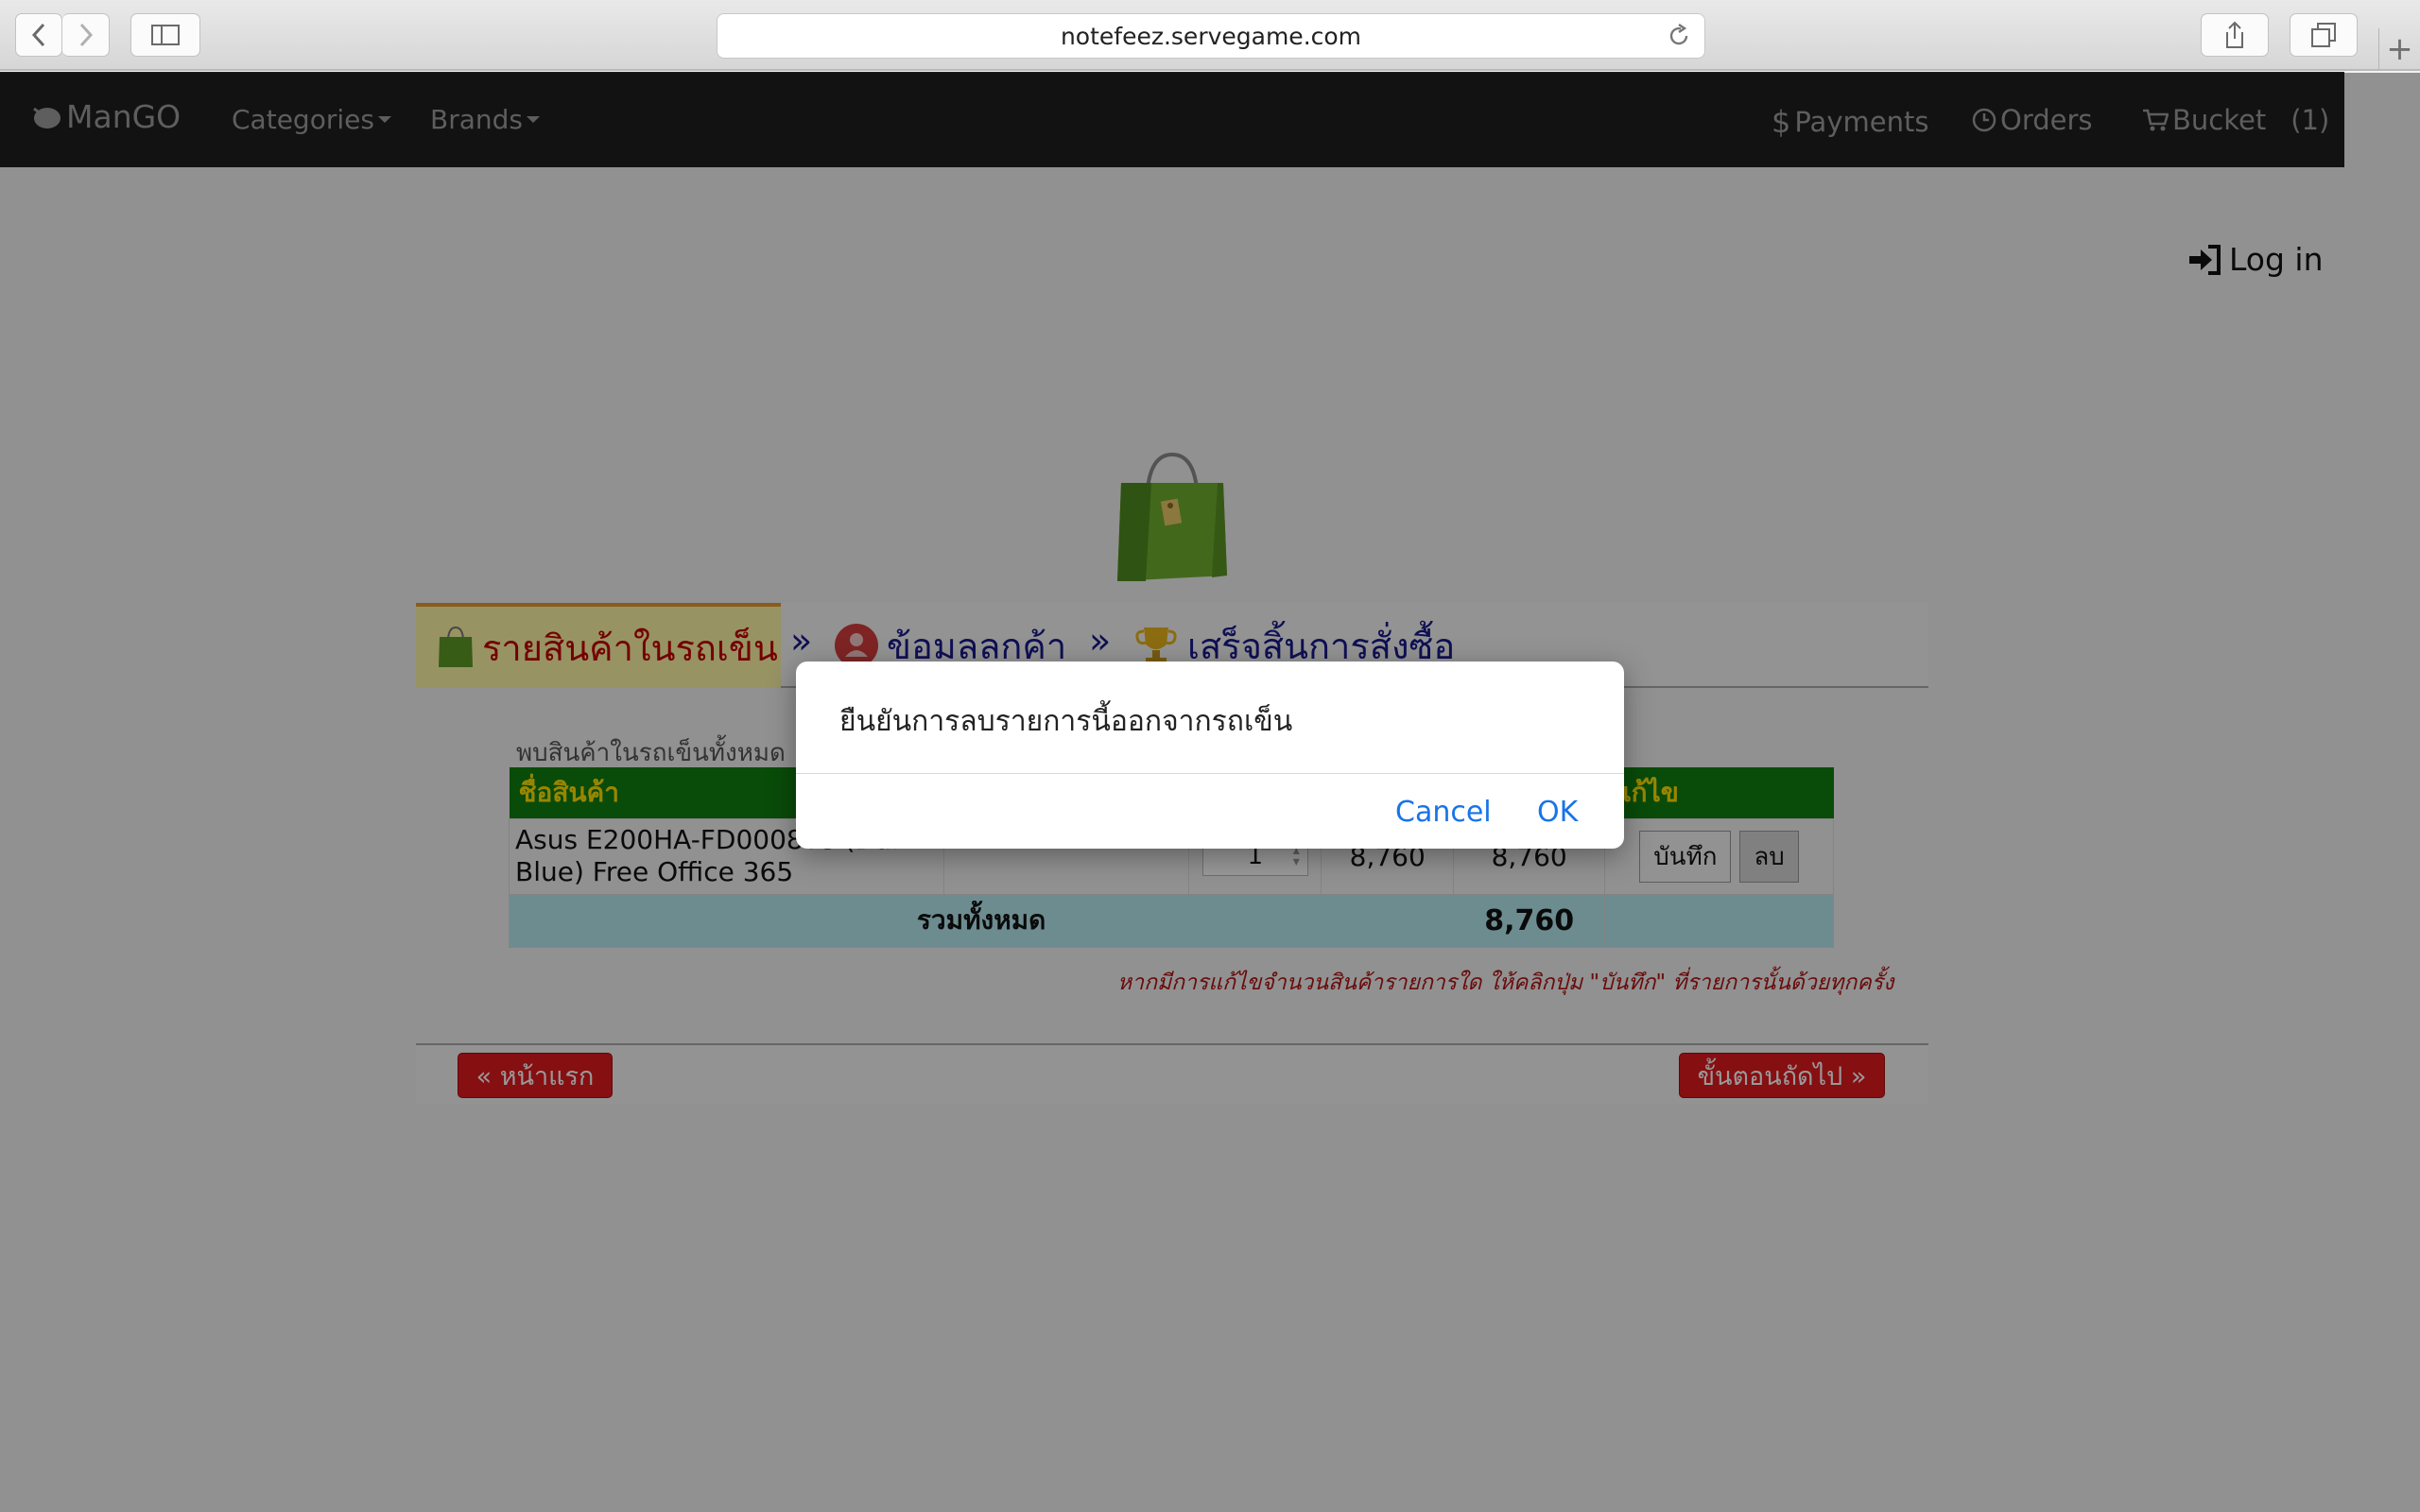 The height and width of the screenshot is (1512, 2420). What do you see at coordinates (1679, 36) in the screenshot?
I see `reload-icon` at bounding box center [1679, 36].